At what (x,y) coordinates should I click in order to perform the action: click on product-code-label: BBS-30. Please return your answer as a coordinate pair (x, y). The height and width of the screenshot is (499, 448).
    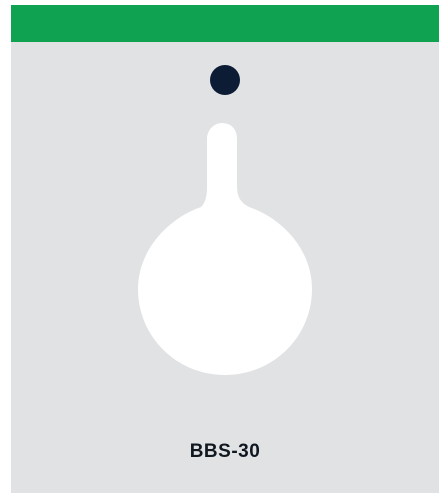
    Looking at the image, I should click on (225, 451).